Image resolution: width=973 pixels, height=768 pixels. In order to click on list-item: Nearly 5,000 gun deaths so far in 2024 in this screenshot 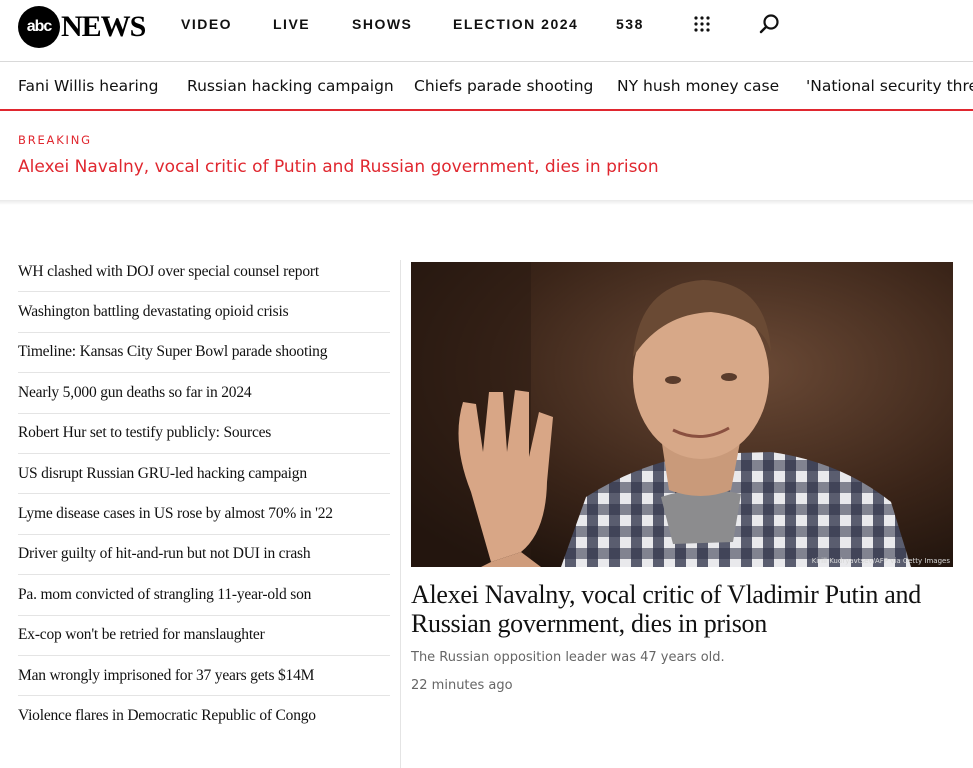, I will do `click(204, 393)`.